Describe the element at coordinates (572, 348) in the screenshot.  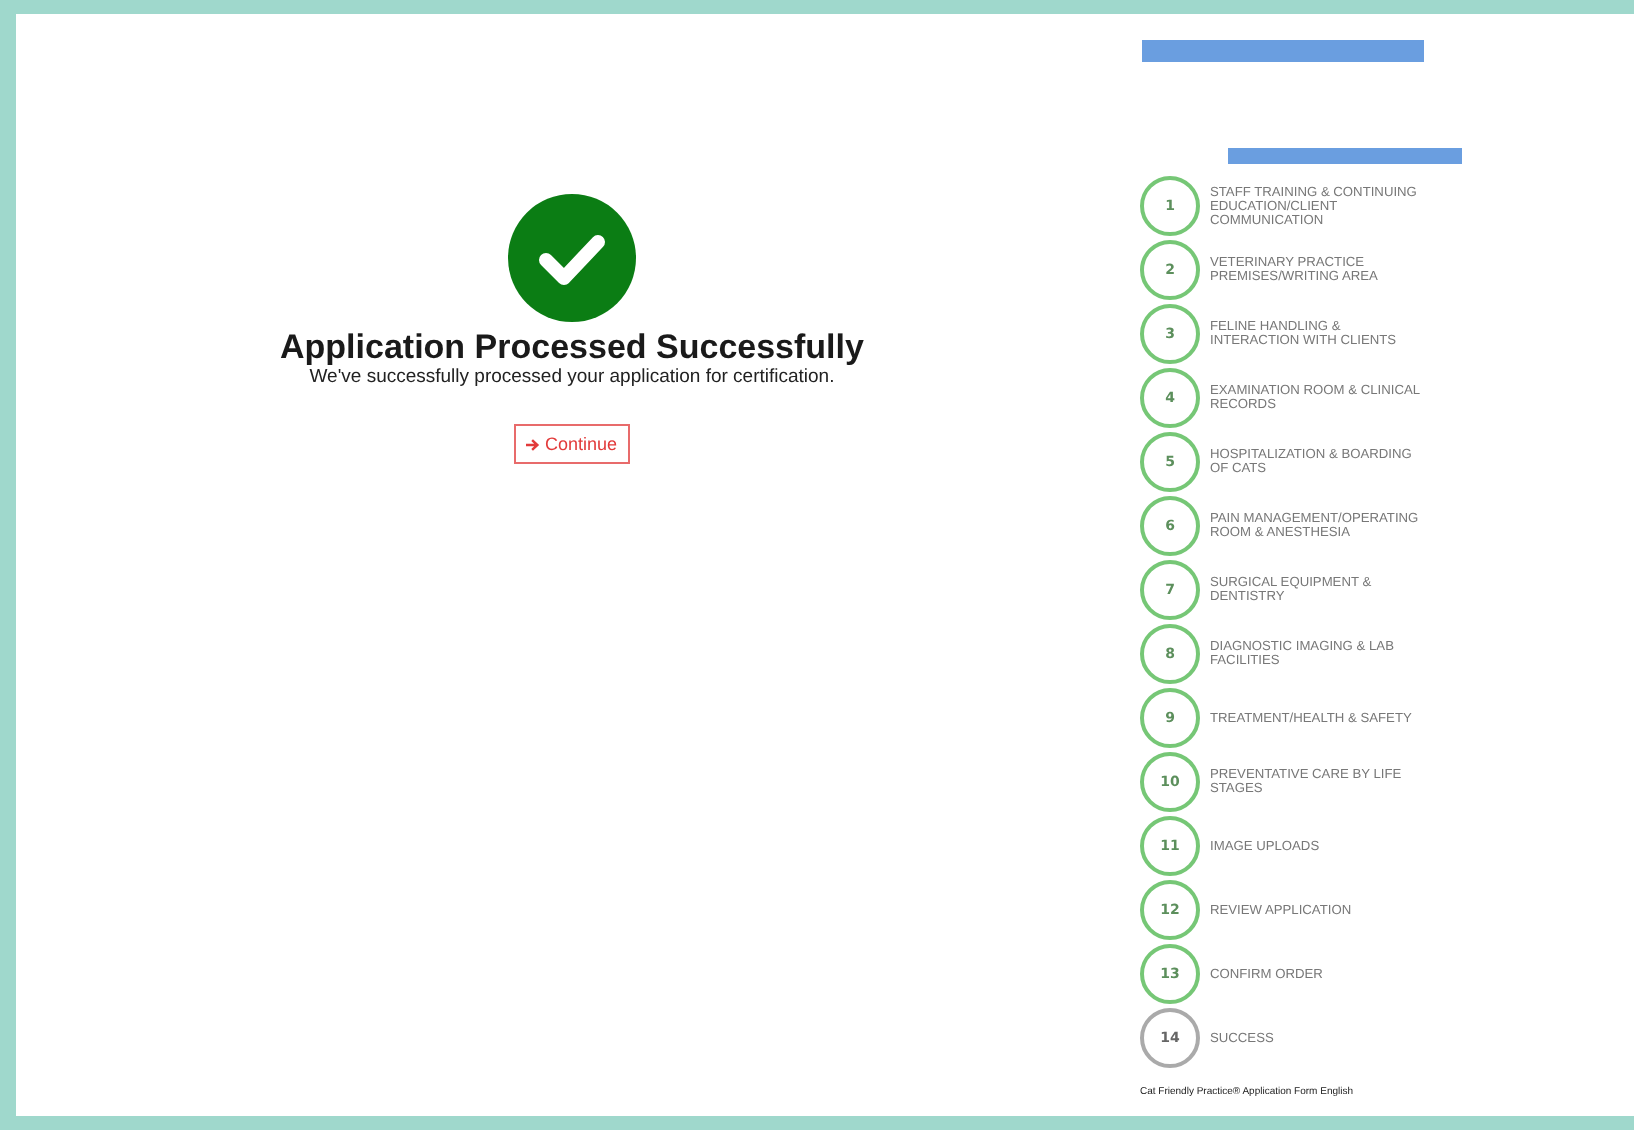
I see `success-title: Application Processed Successfully` at that location.